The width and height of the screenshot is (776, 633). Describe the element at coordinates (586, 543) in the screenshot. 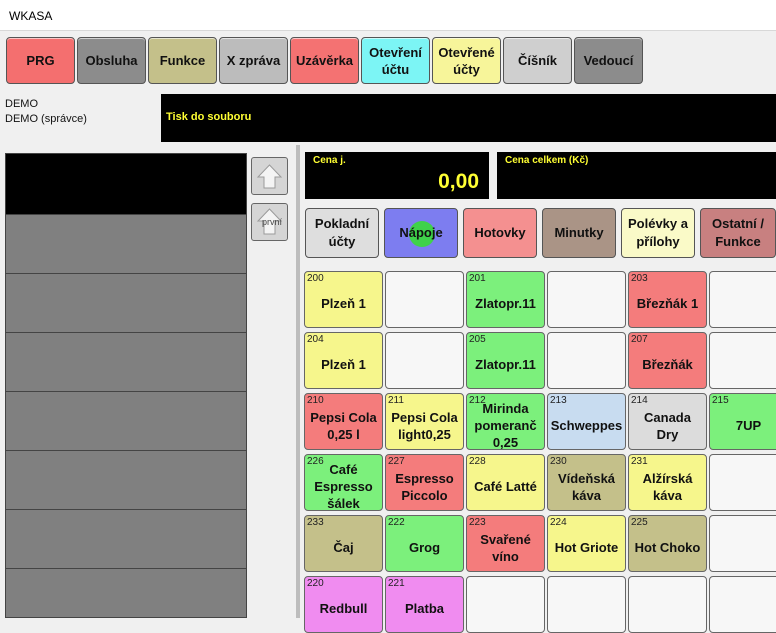

I see `product-tile: 224 Hot Griote` at that location.